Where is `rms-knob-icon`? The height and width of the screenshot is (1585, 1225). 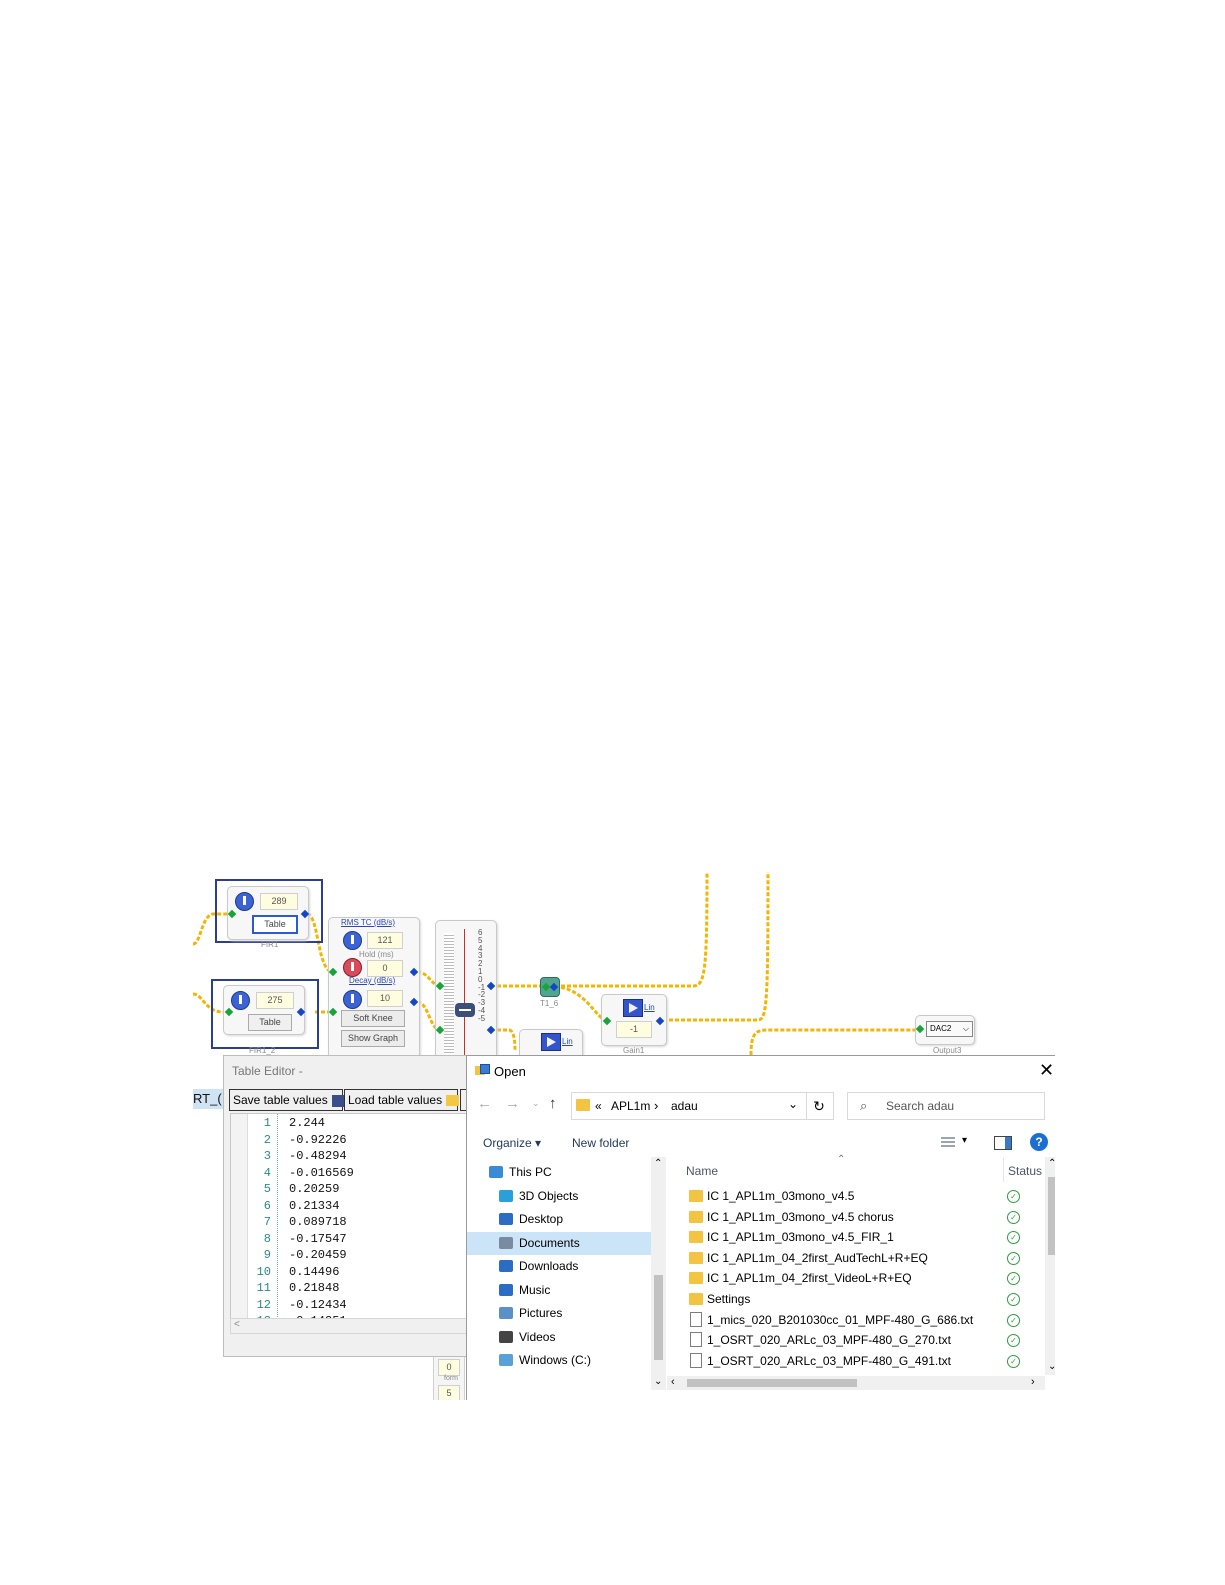
rms-knob-icon is located at coordinates (352, 940).